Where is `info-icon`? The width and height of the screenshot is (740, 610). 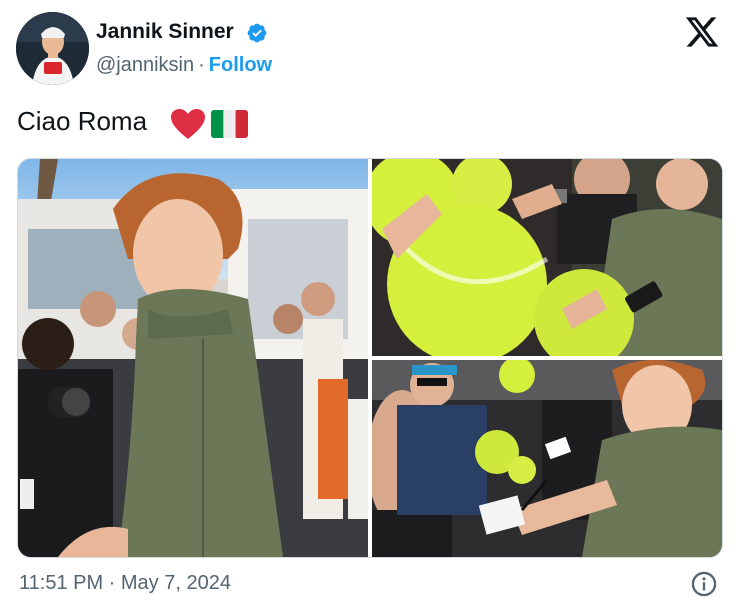 info-icon is located at coordinates (704, 584).